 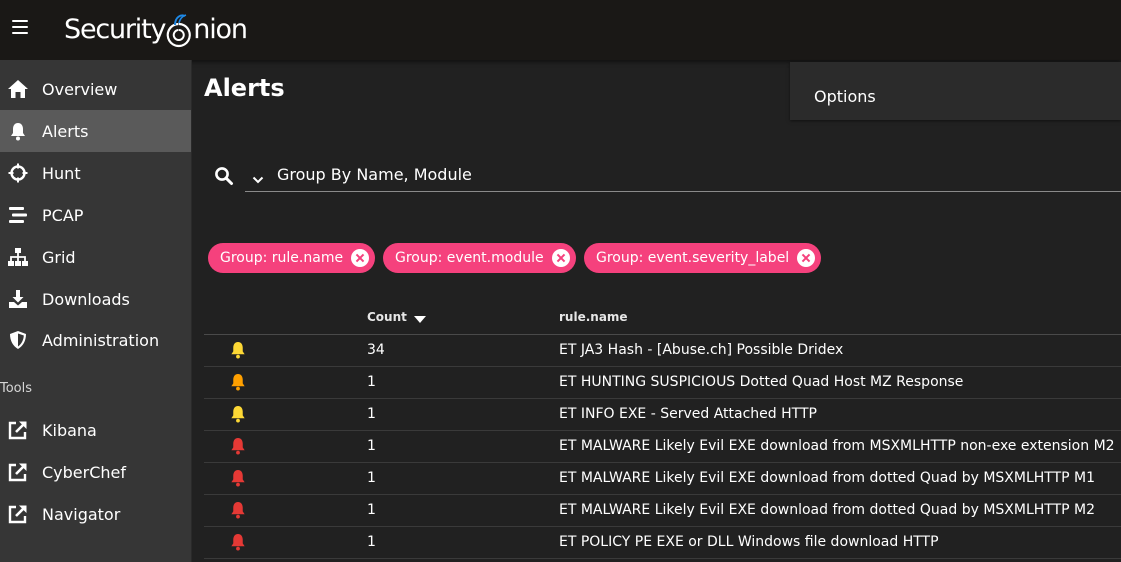 What do you see at coordinates (469, 258) in the screenshot?
I see `chip-label: Group: event.module` at bounding box center [469, 258].